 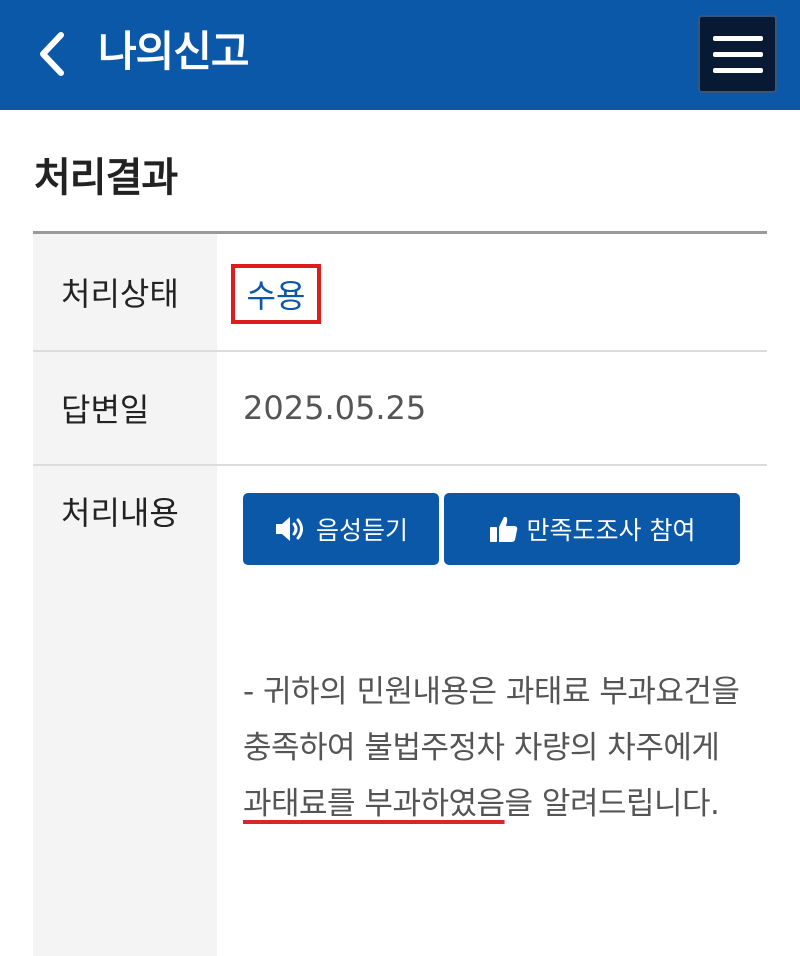 I want to click on voice-listen-button: 음성듣기, so click(x=341, y=529).